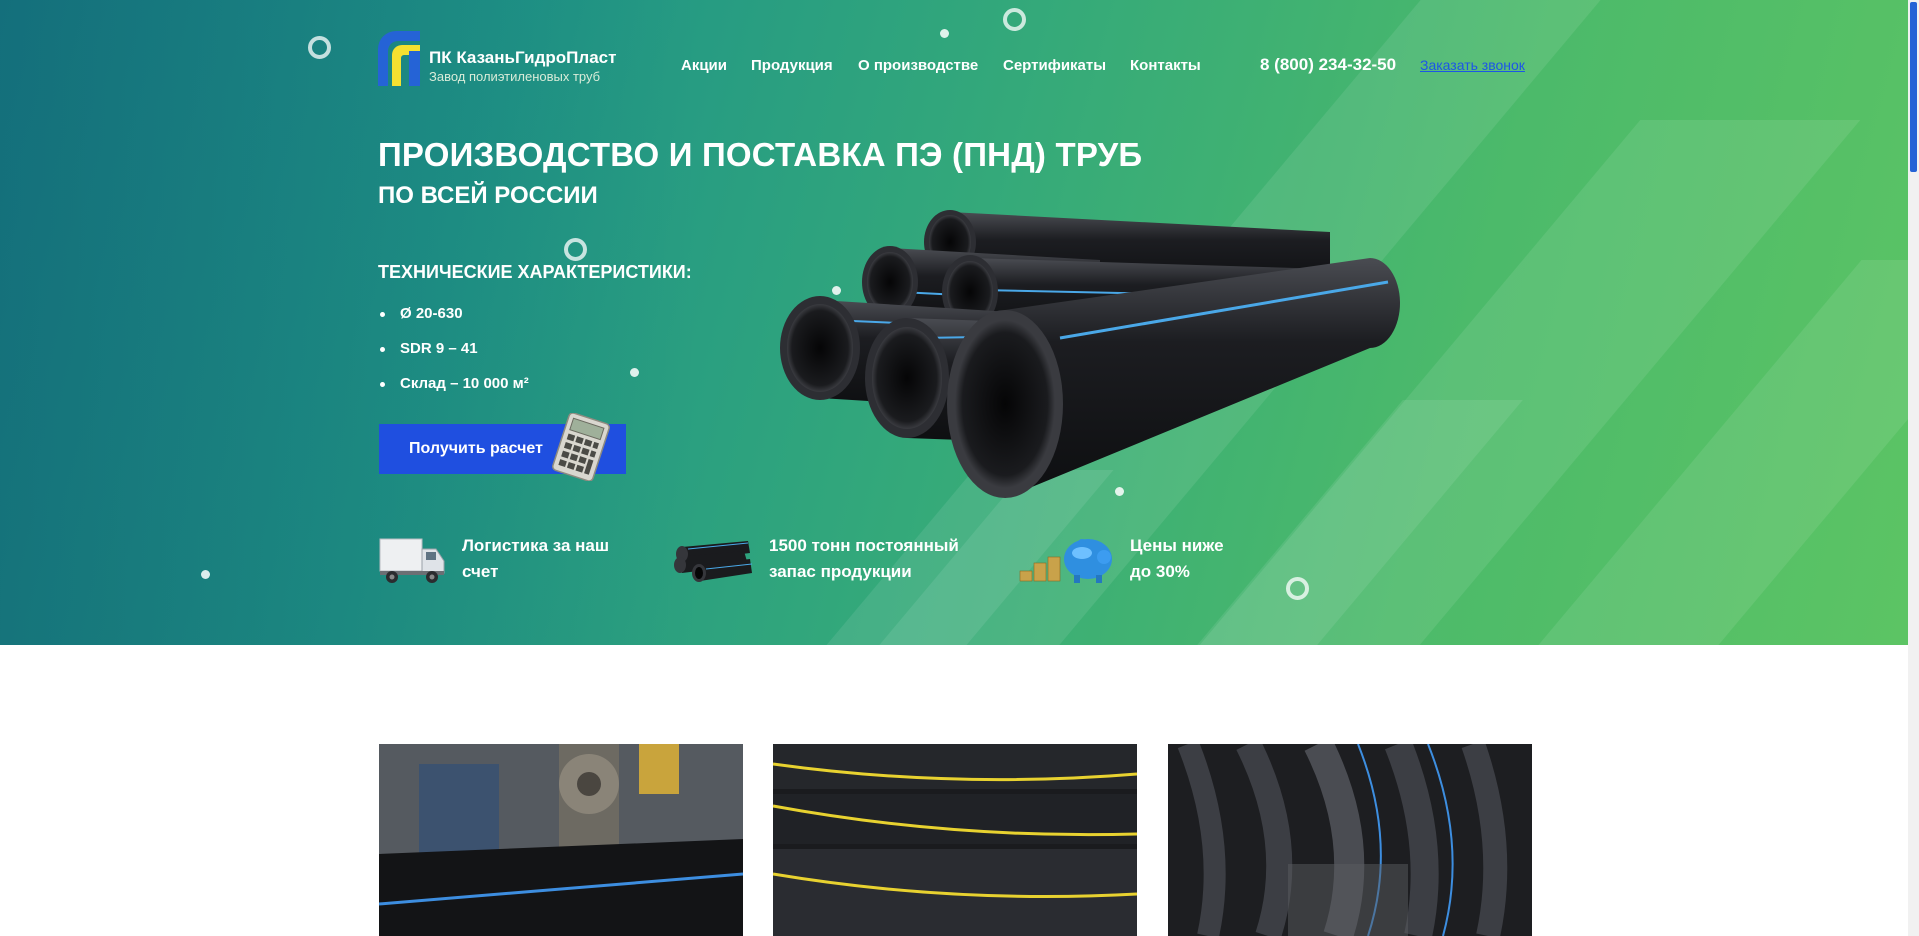  What do you see at coordinates (412, 560) in the screenshot?
I see `truck-icon` at bounding box center [412, 560].